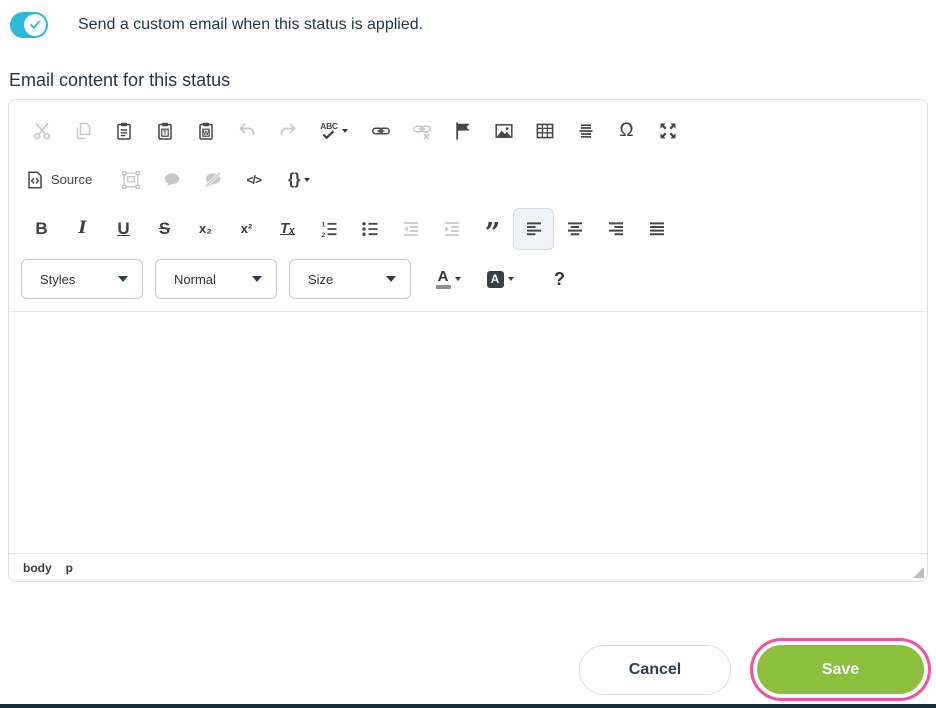 The width and height of the screenshot is (936, 708). I want to click on omega-icon: Ω, so click(626, 130).